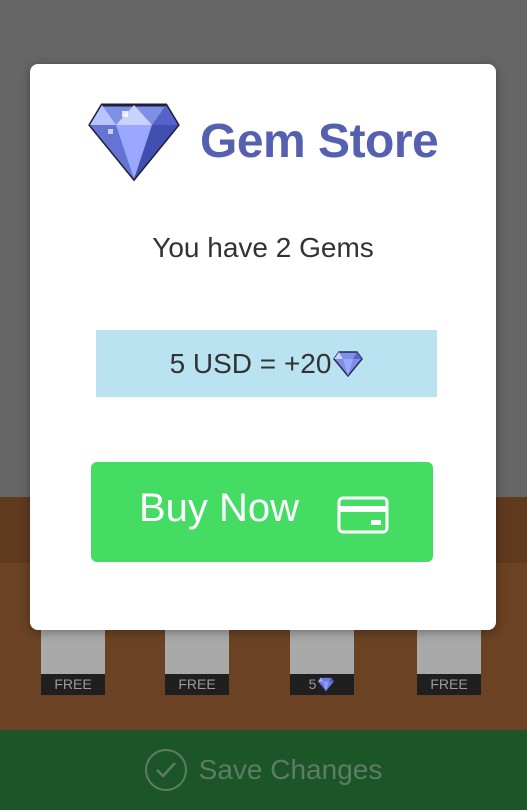 The width and height of the screenshot is (527, 810). I want to click on checkmark-icon, so click(165, 770).